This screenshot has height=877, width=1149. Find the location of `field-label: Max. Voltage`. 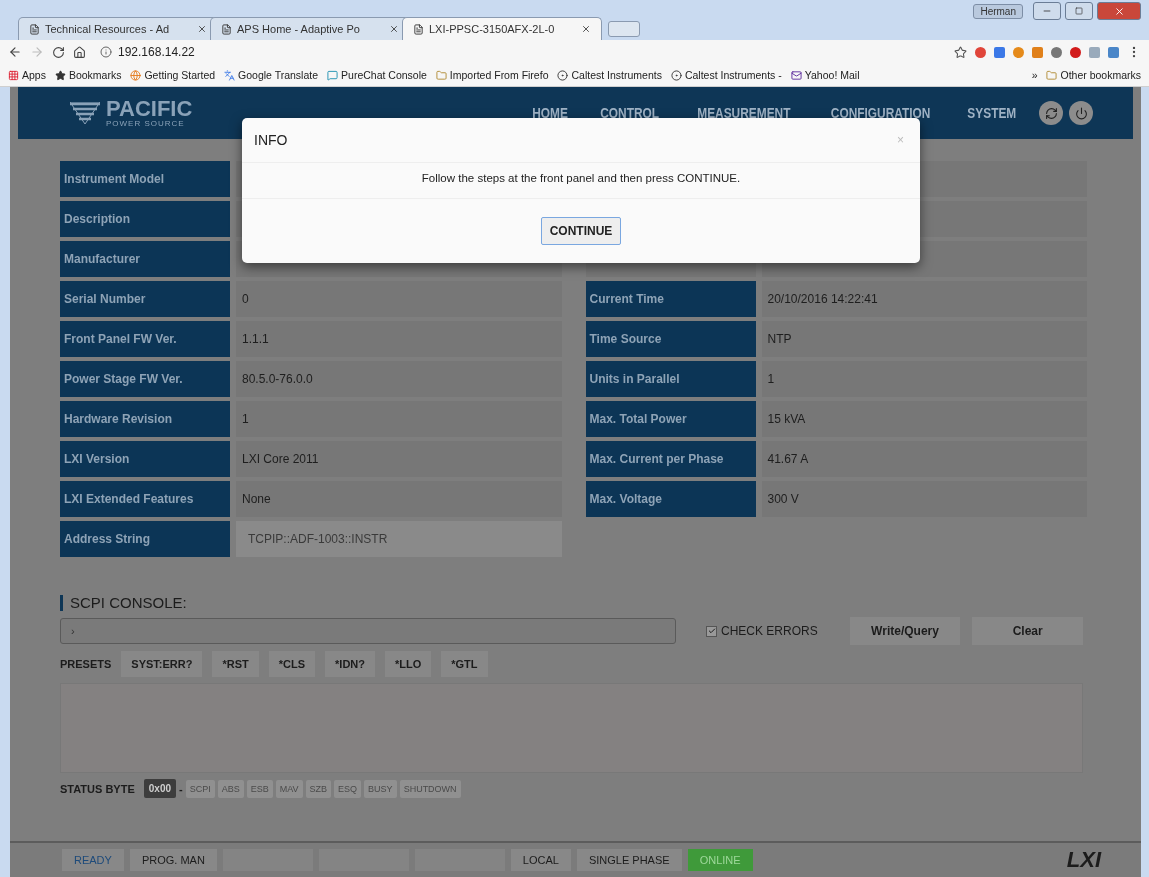

field-label: Max. Voltage is located at coordinates (670, 499).